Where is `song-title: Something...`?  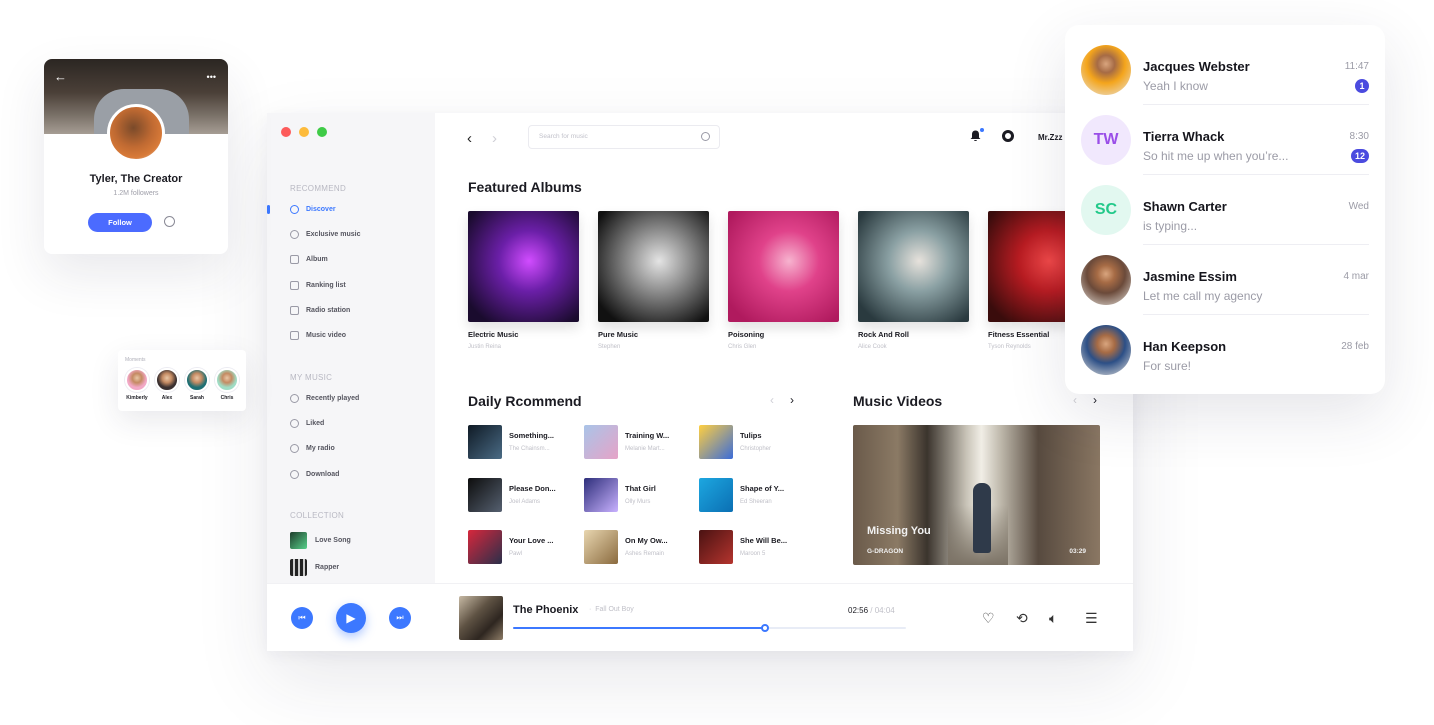 song-title: Something... is located at coordinates (531, 435).